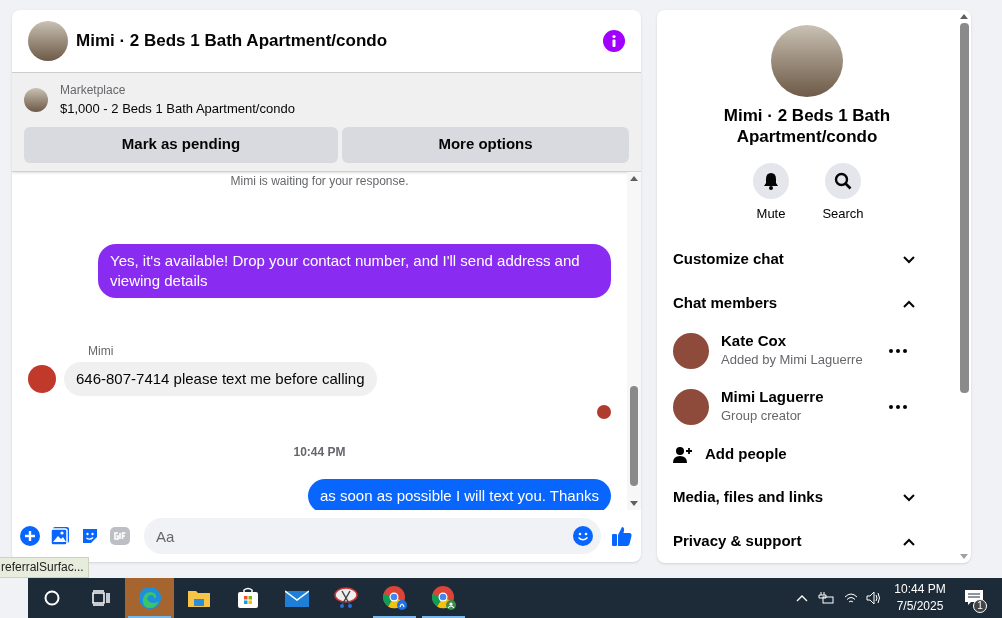  Describe the element at coordinates (42, 378) in the screenshot. I see `sender-avatar` at that location.